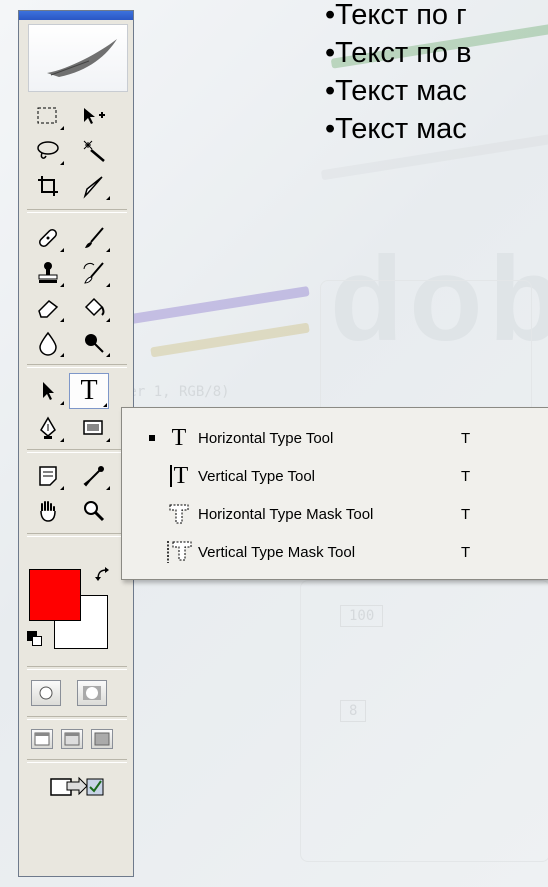 The height and width of the screenshot is (887, 548). I want to click on standard-mode-button, so click(46, 693).